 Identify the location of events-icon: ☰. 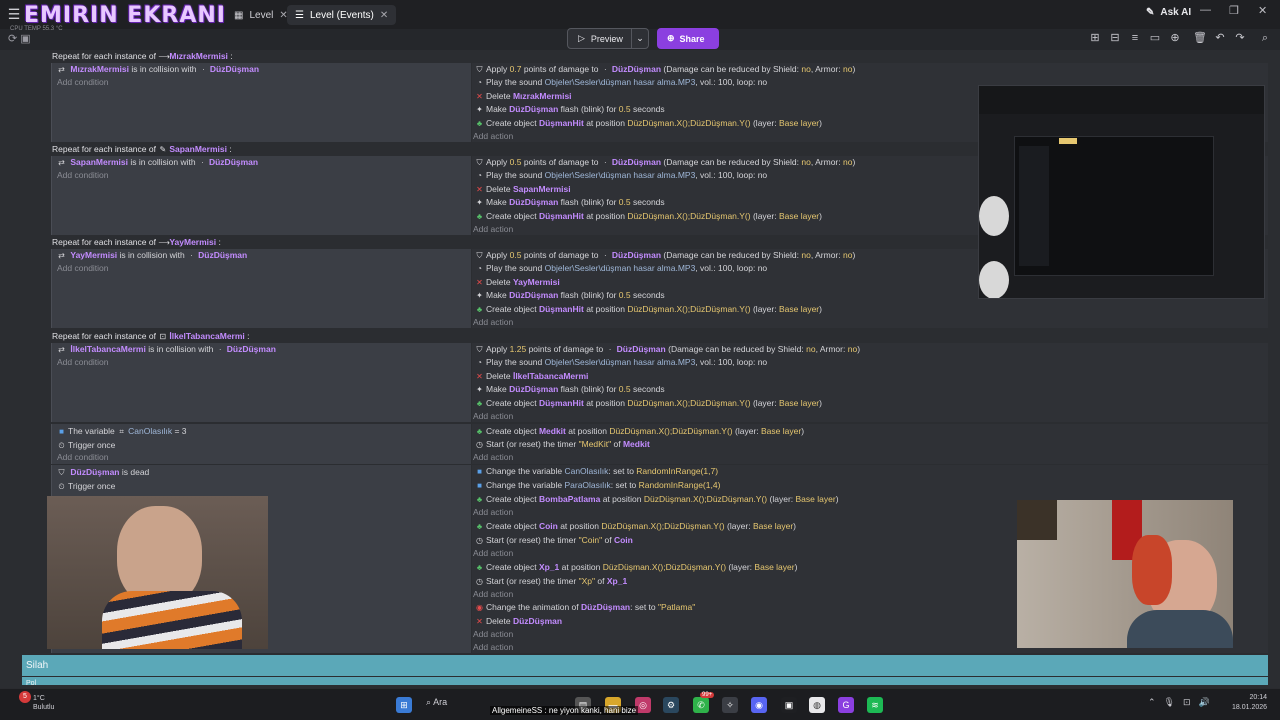
(299, 15).